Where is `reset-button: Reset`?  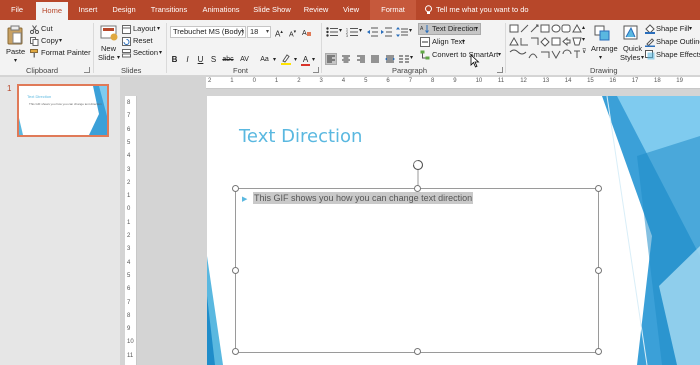
reset-button: Reset is located at coordinates (143, 41).